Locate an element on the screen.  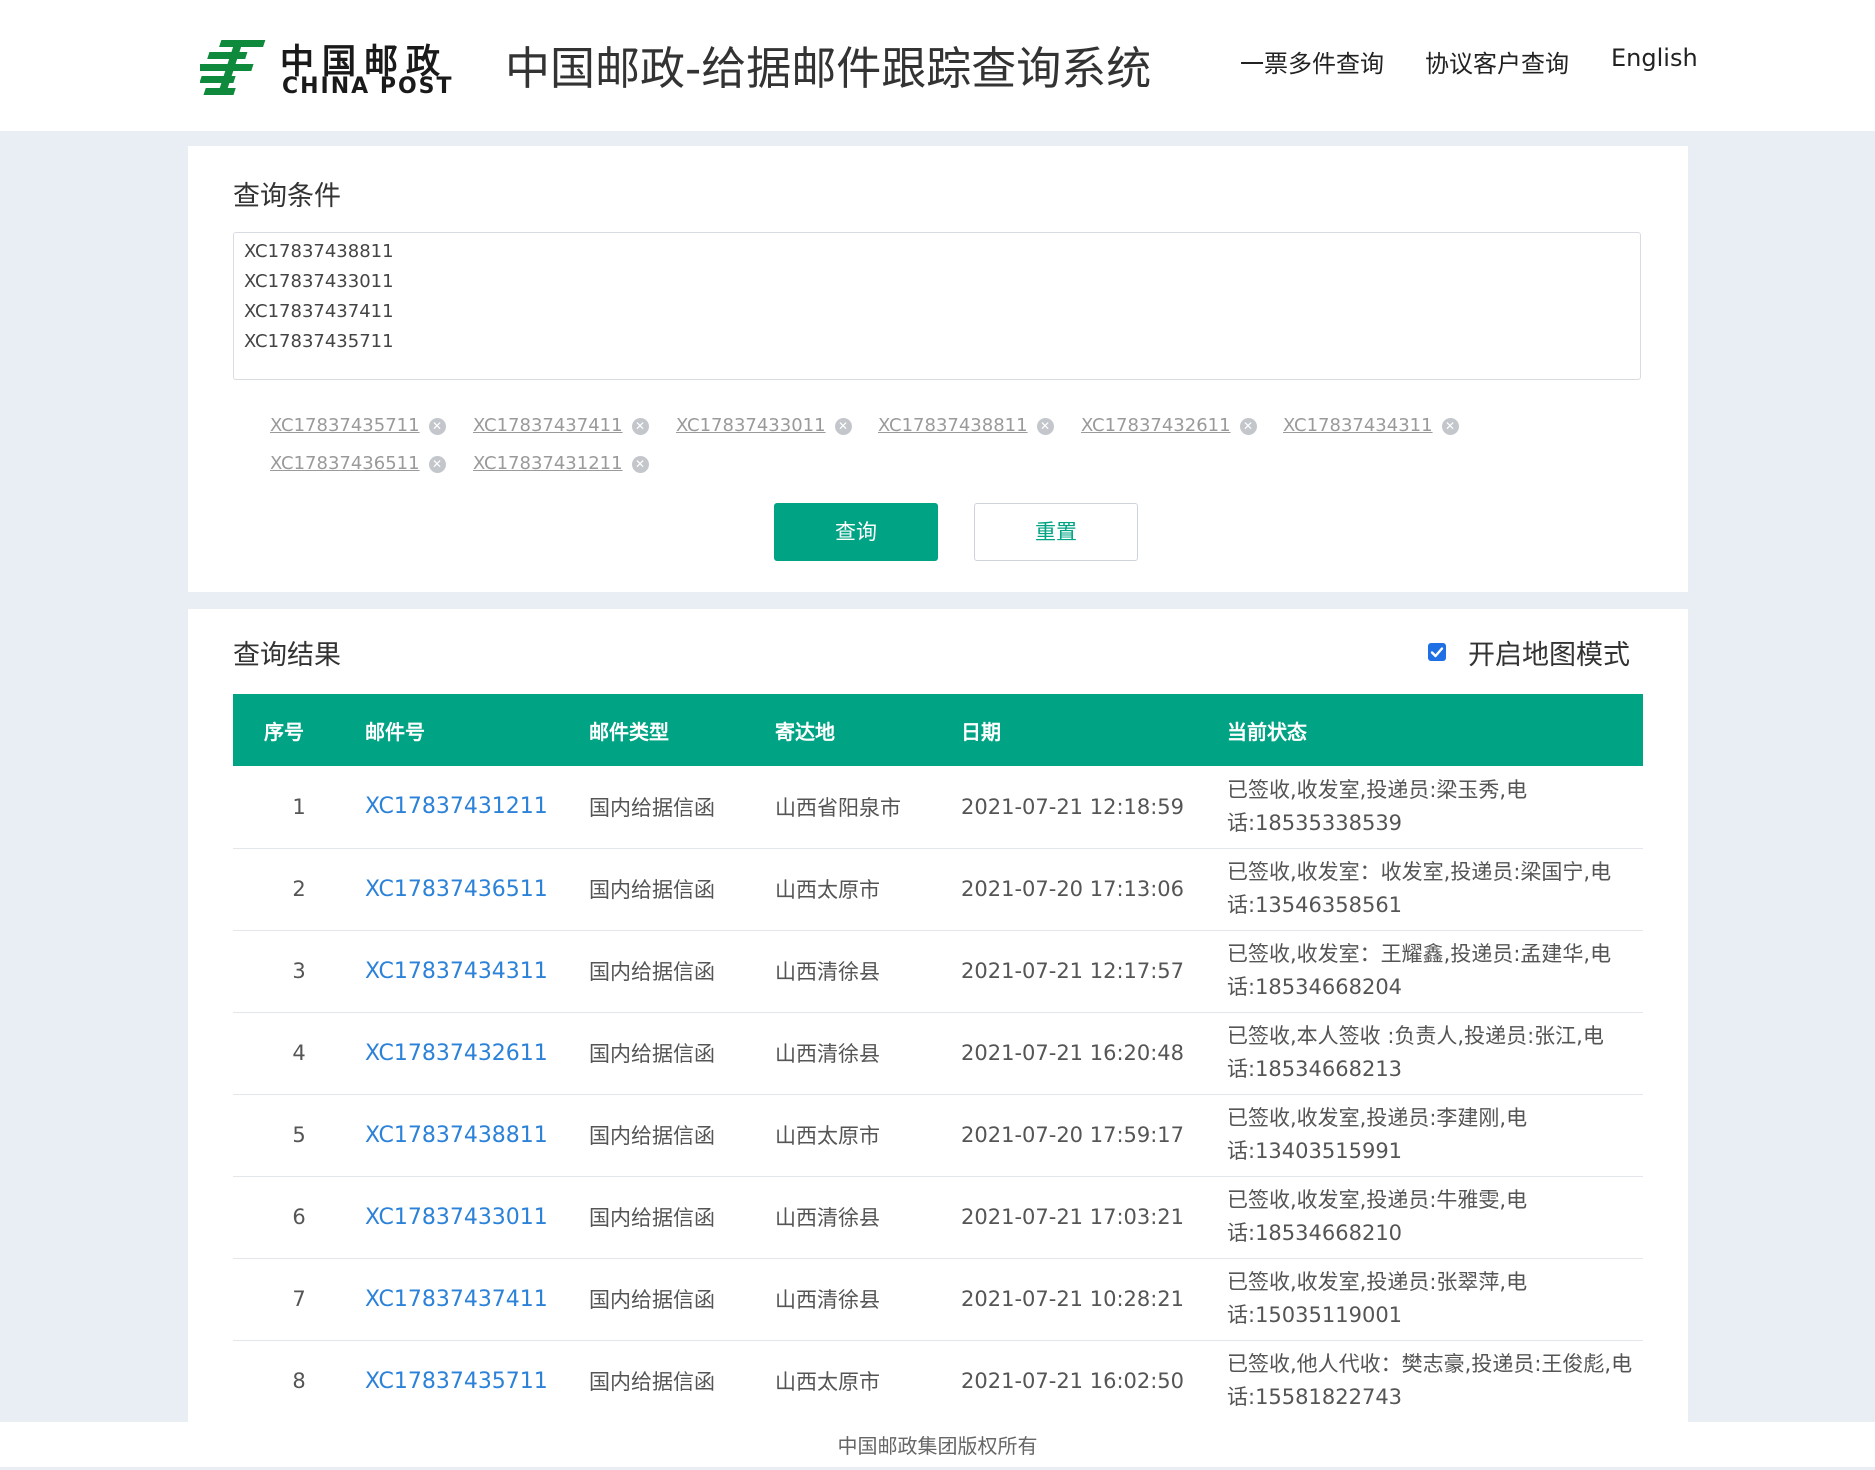
history-tag-label: XC17837435711 is located at coordinates (345, 425).